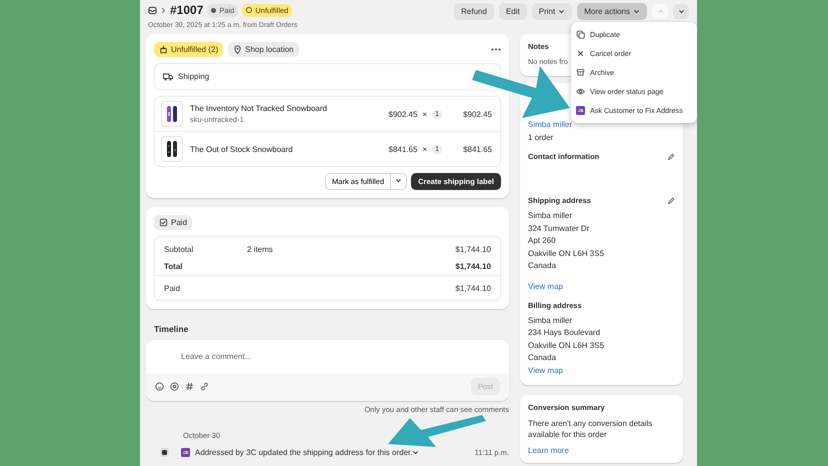  I want to click on product-name: The Inventory Not Tracked Snowboard, so click(258, 108).